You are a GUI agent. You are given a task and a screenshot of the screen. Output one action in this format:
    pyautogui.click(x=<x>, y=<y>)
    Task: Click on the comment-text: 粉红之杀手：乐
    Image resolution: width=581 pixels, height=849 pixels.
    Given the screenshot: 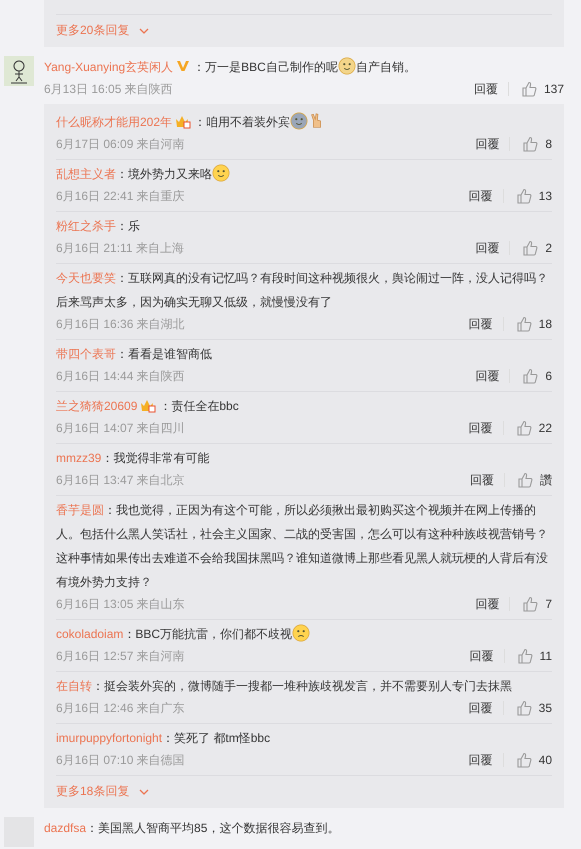 What is the action you would take?
    pyautogui.click(x=98, y=226)
    